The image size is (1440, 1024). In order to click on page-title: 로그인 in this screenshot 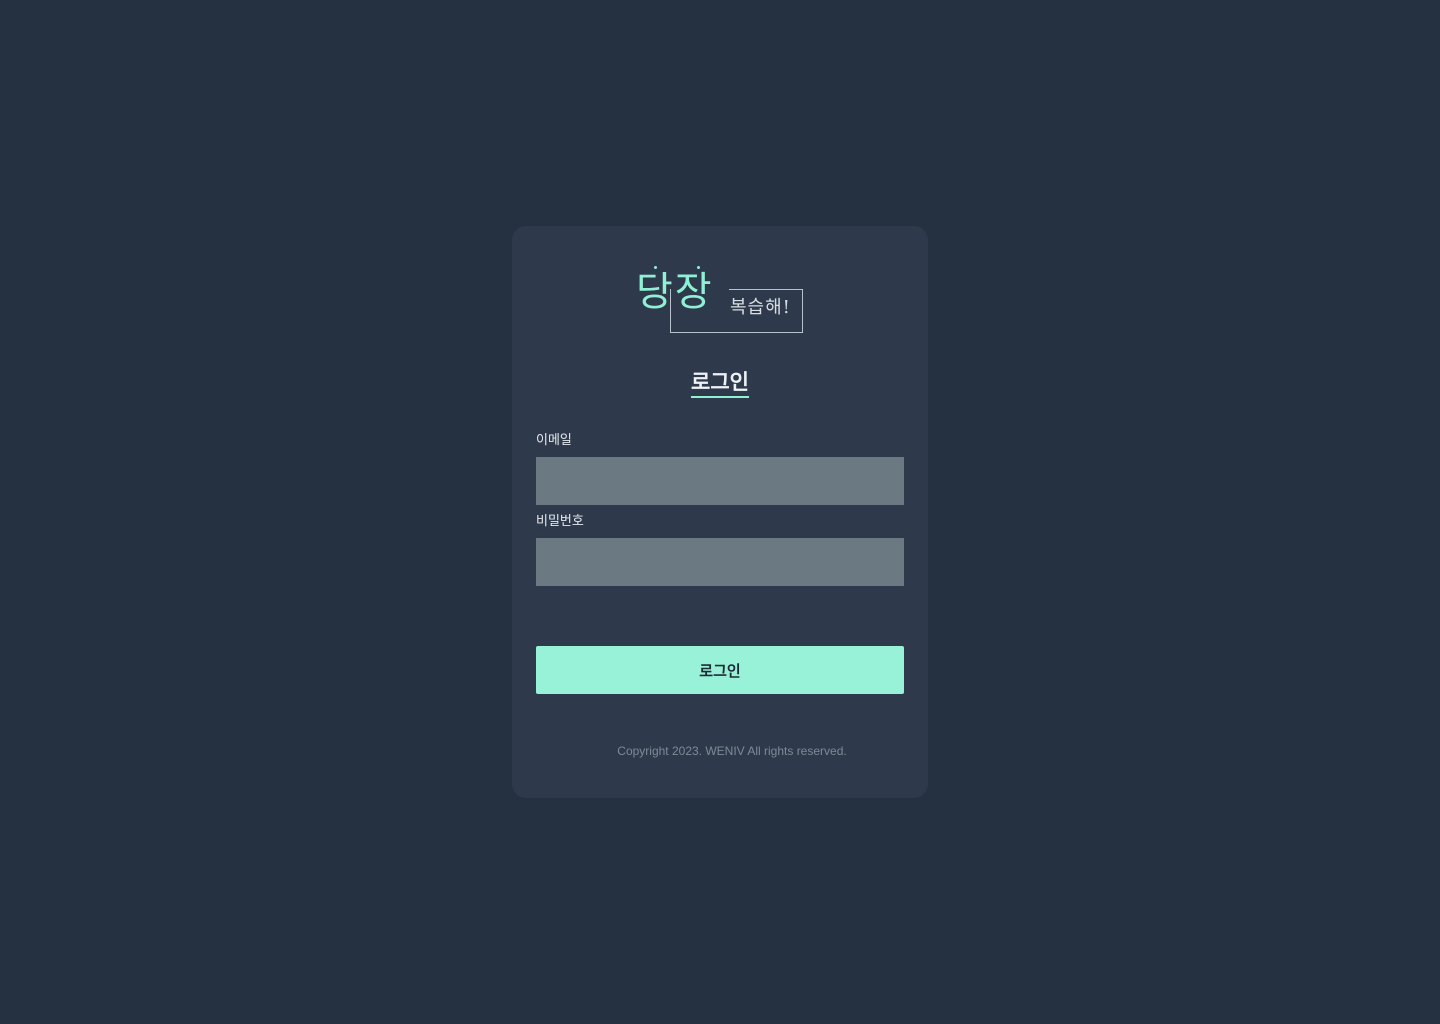, I will do `click(720, 383)`.